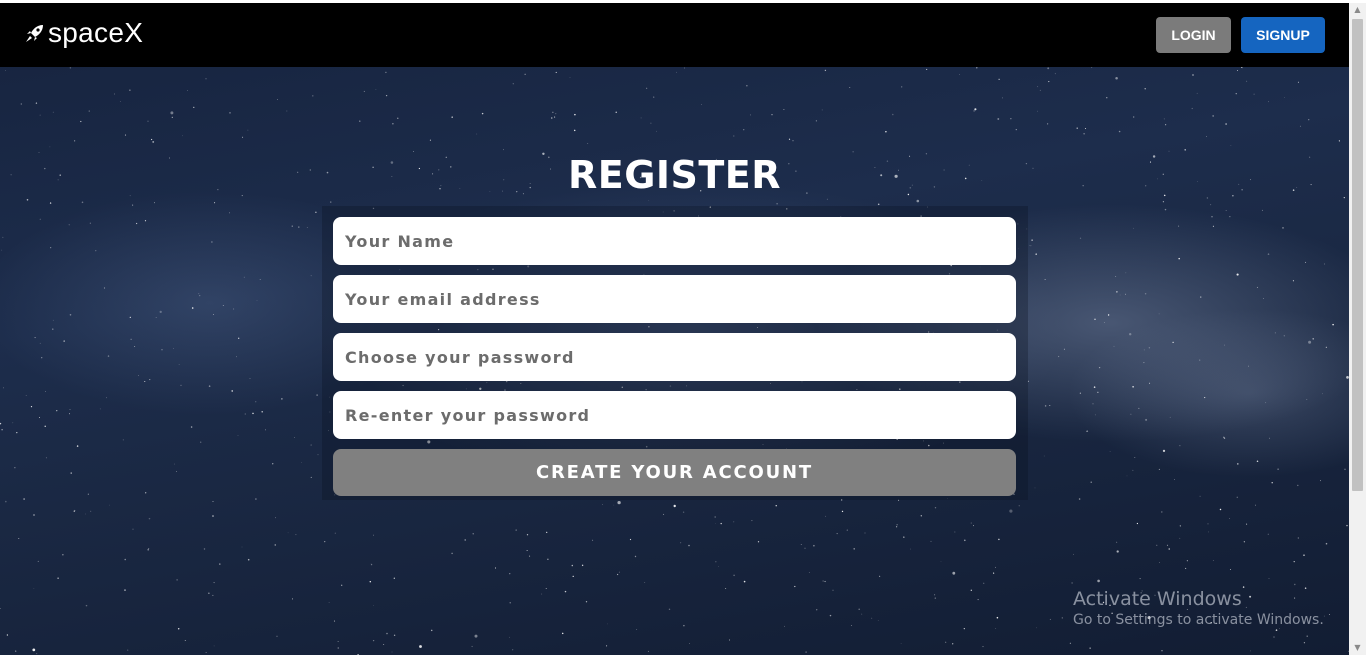 The image size is (1366, 655). I want to click on password-input, so click(674, 357).